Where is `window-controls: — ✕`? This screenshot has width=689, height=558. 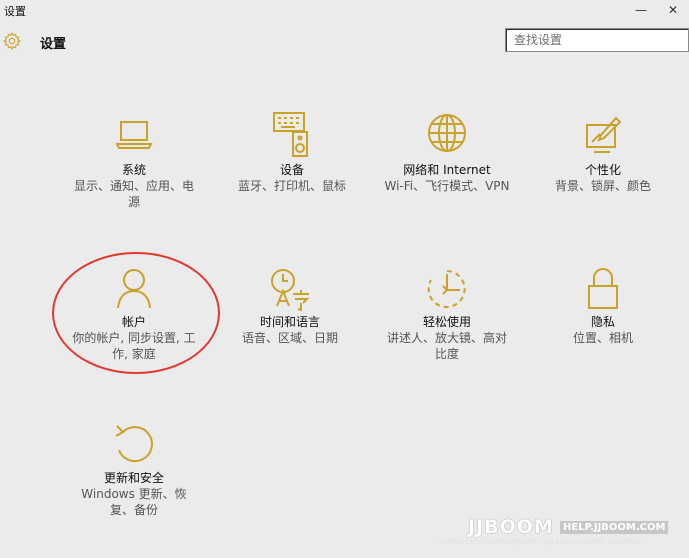
window-controls: — ✕ is located at coordinates (657, 11).